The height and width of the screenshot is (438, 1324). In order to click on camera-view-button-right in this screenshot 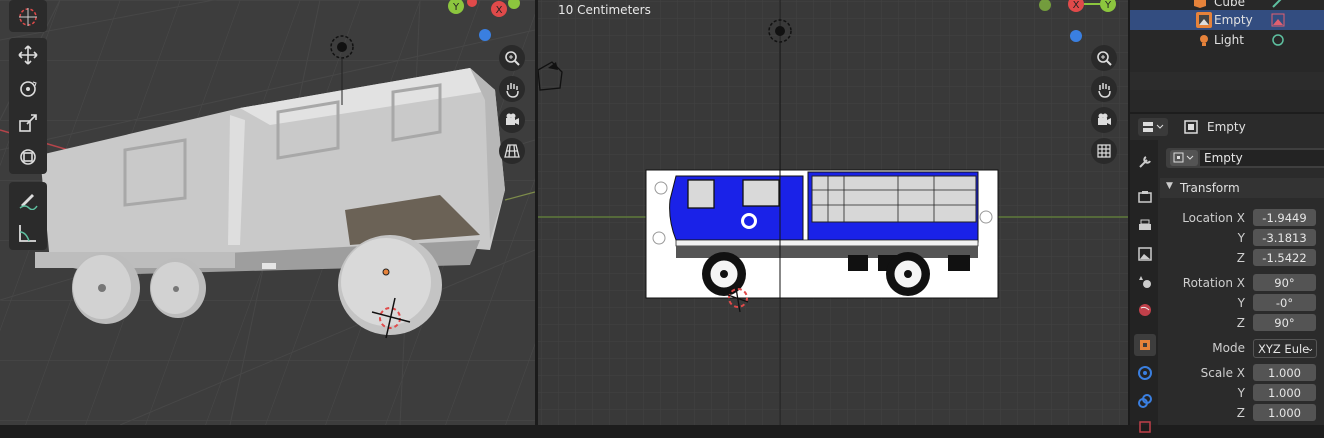, I will do `click(1104, 120)`.